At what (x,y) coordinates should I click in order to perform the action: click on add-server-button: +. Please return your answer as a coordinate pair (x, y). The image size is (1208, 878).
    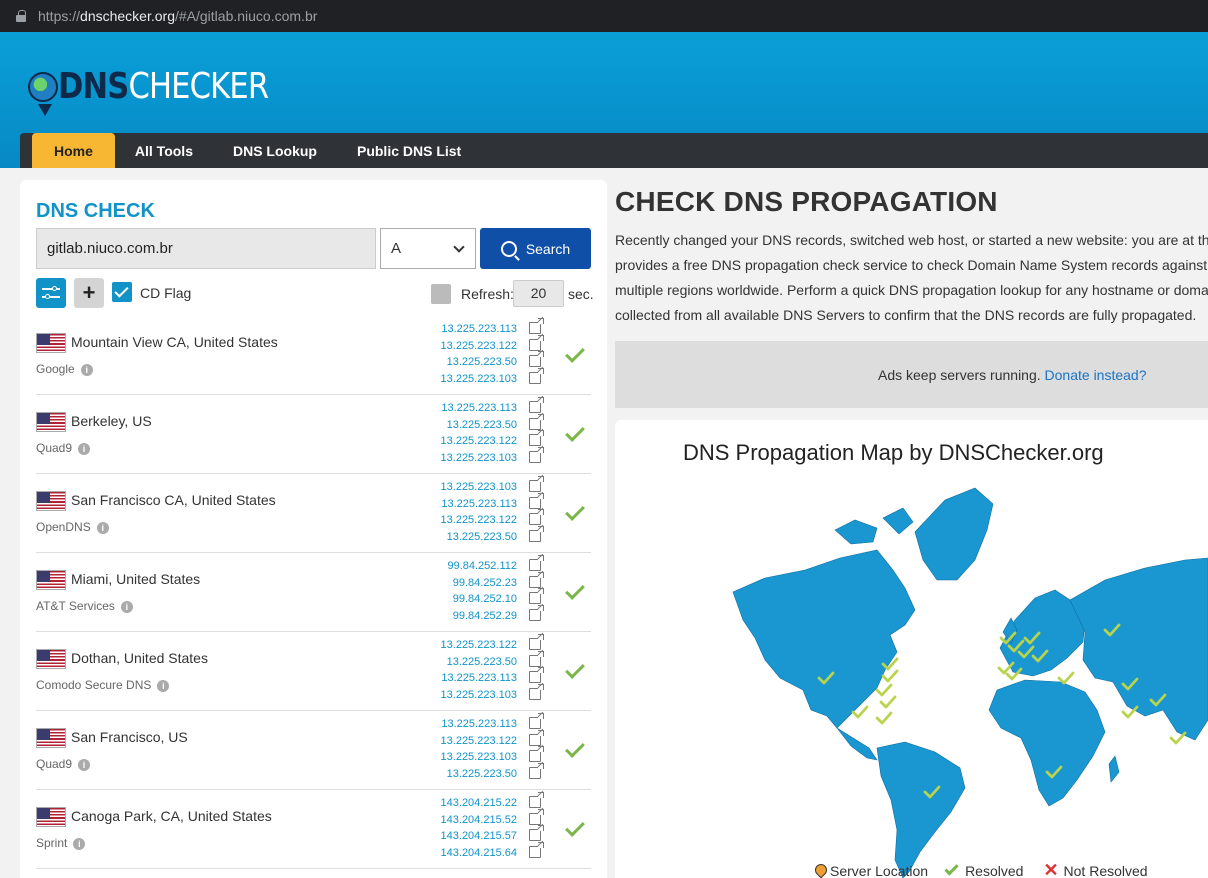
    Looking at the image, I should click on (89, 293).